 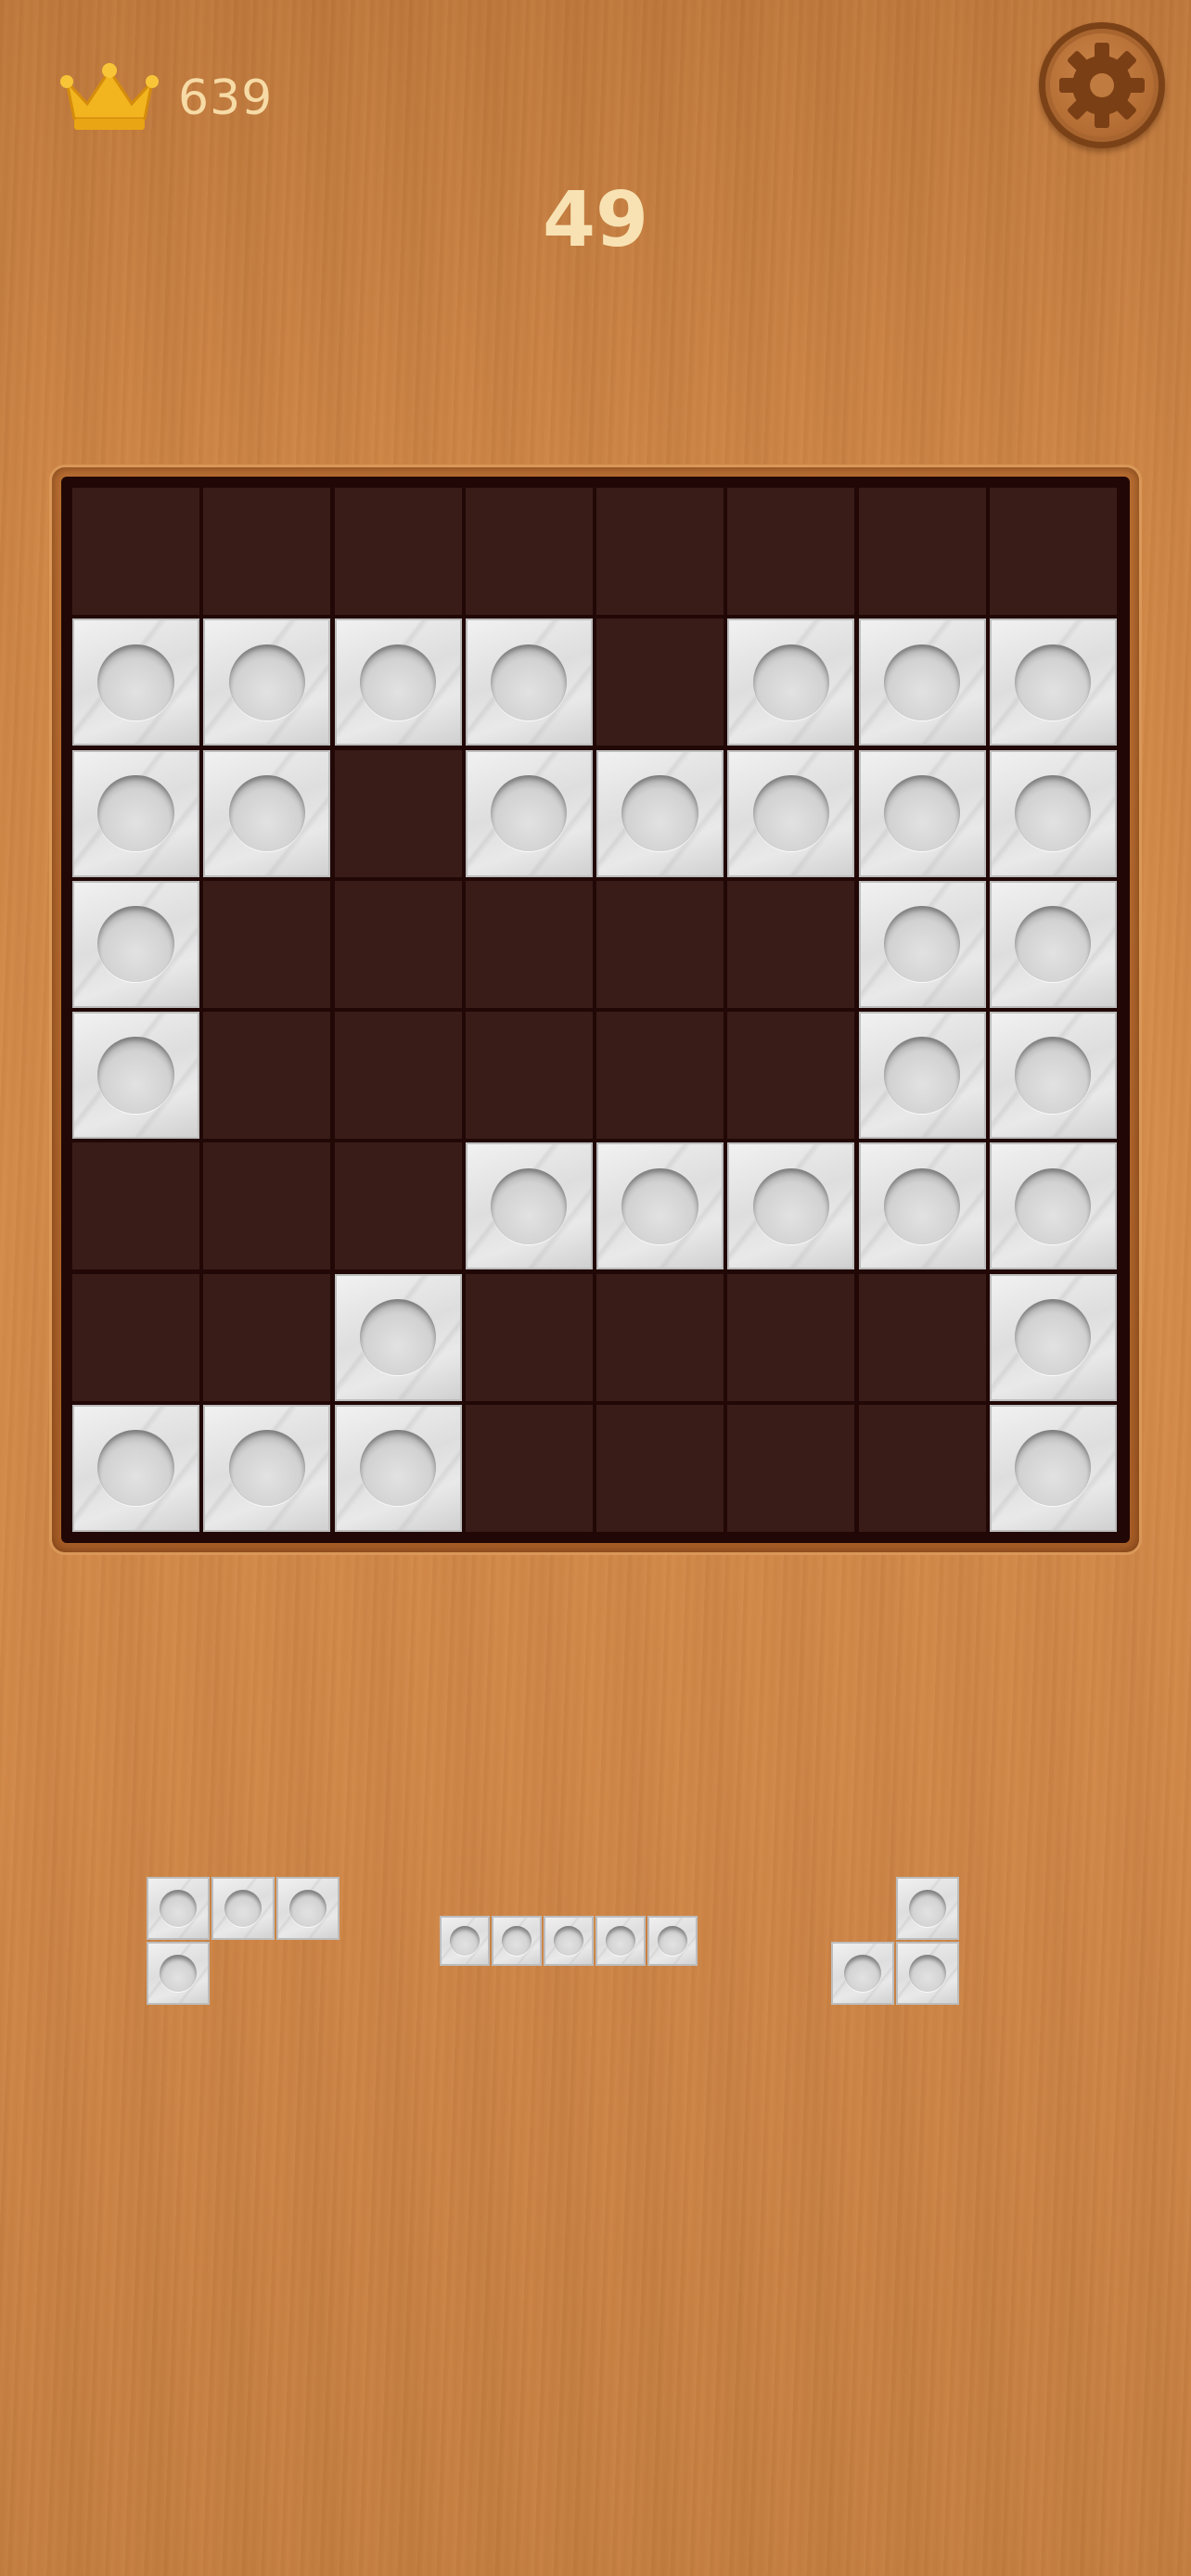 I want to click on settings-button, so click(x=1102, y=85).